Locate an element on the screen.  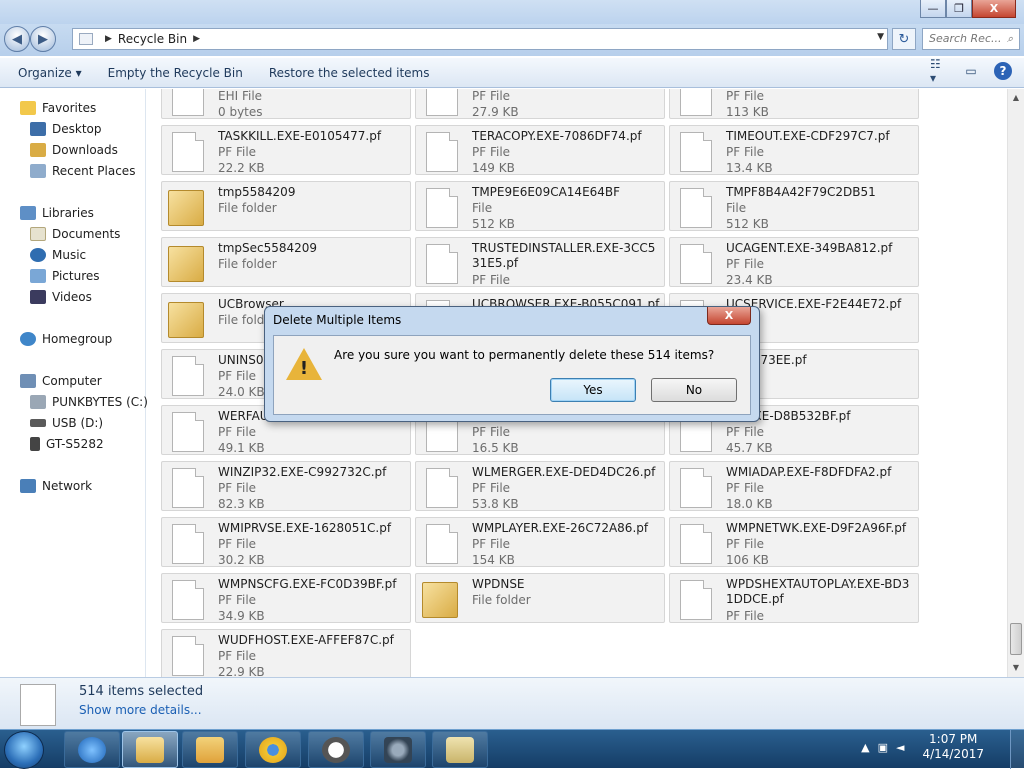
folder-icon is located at coordinates (150, 749).